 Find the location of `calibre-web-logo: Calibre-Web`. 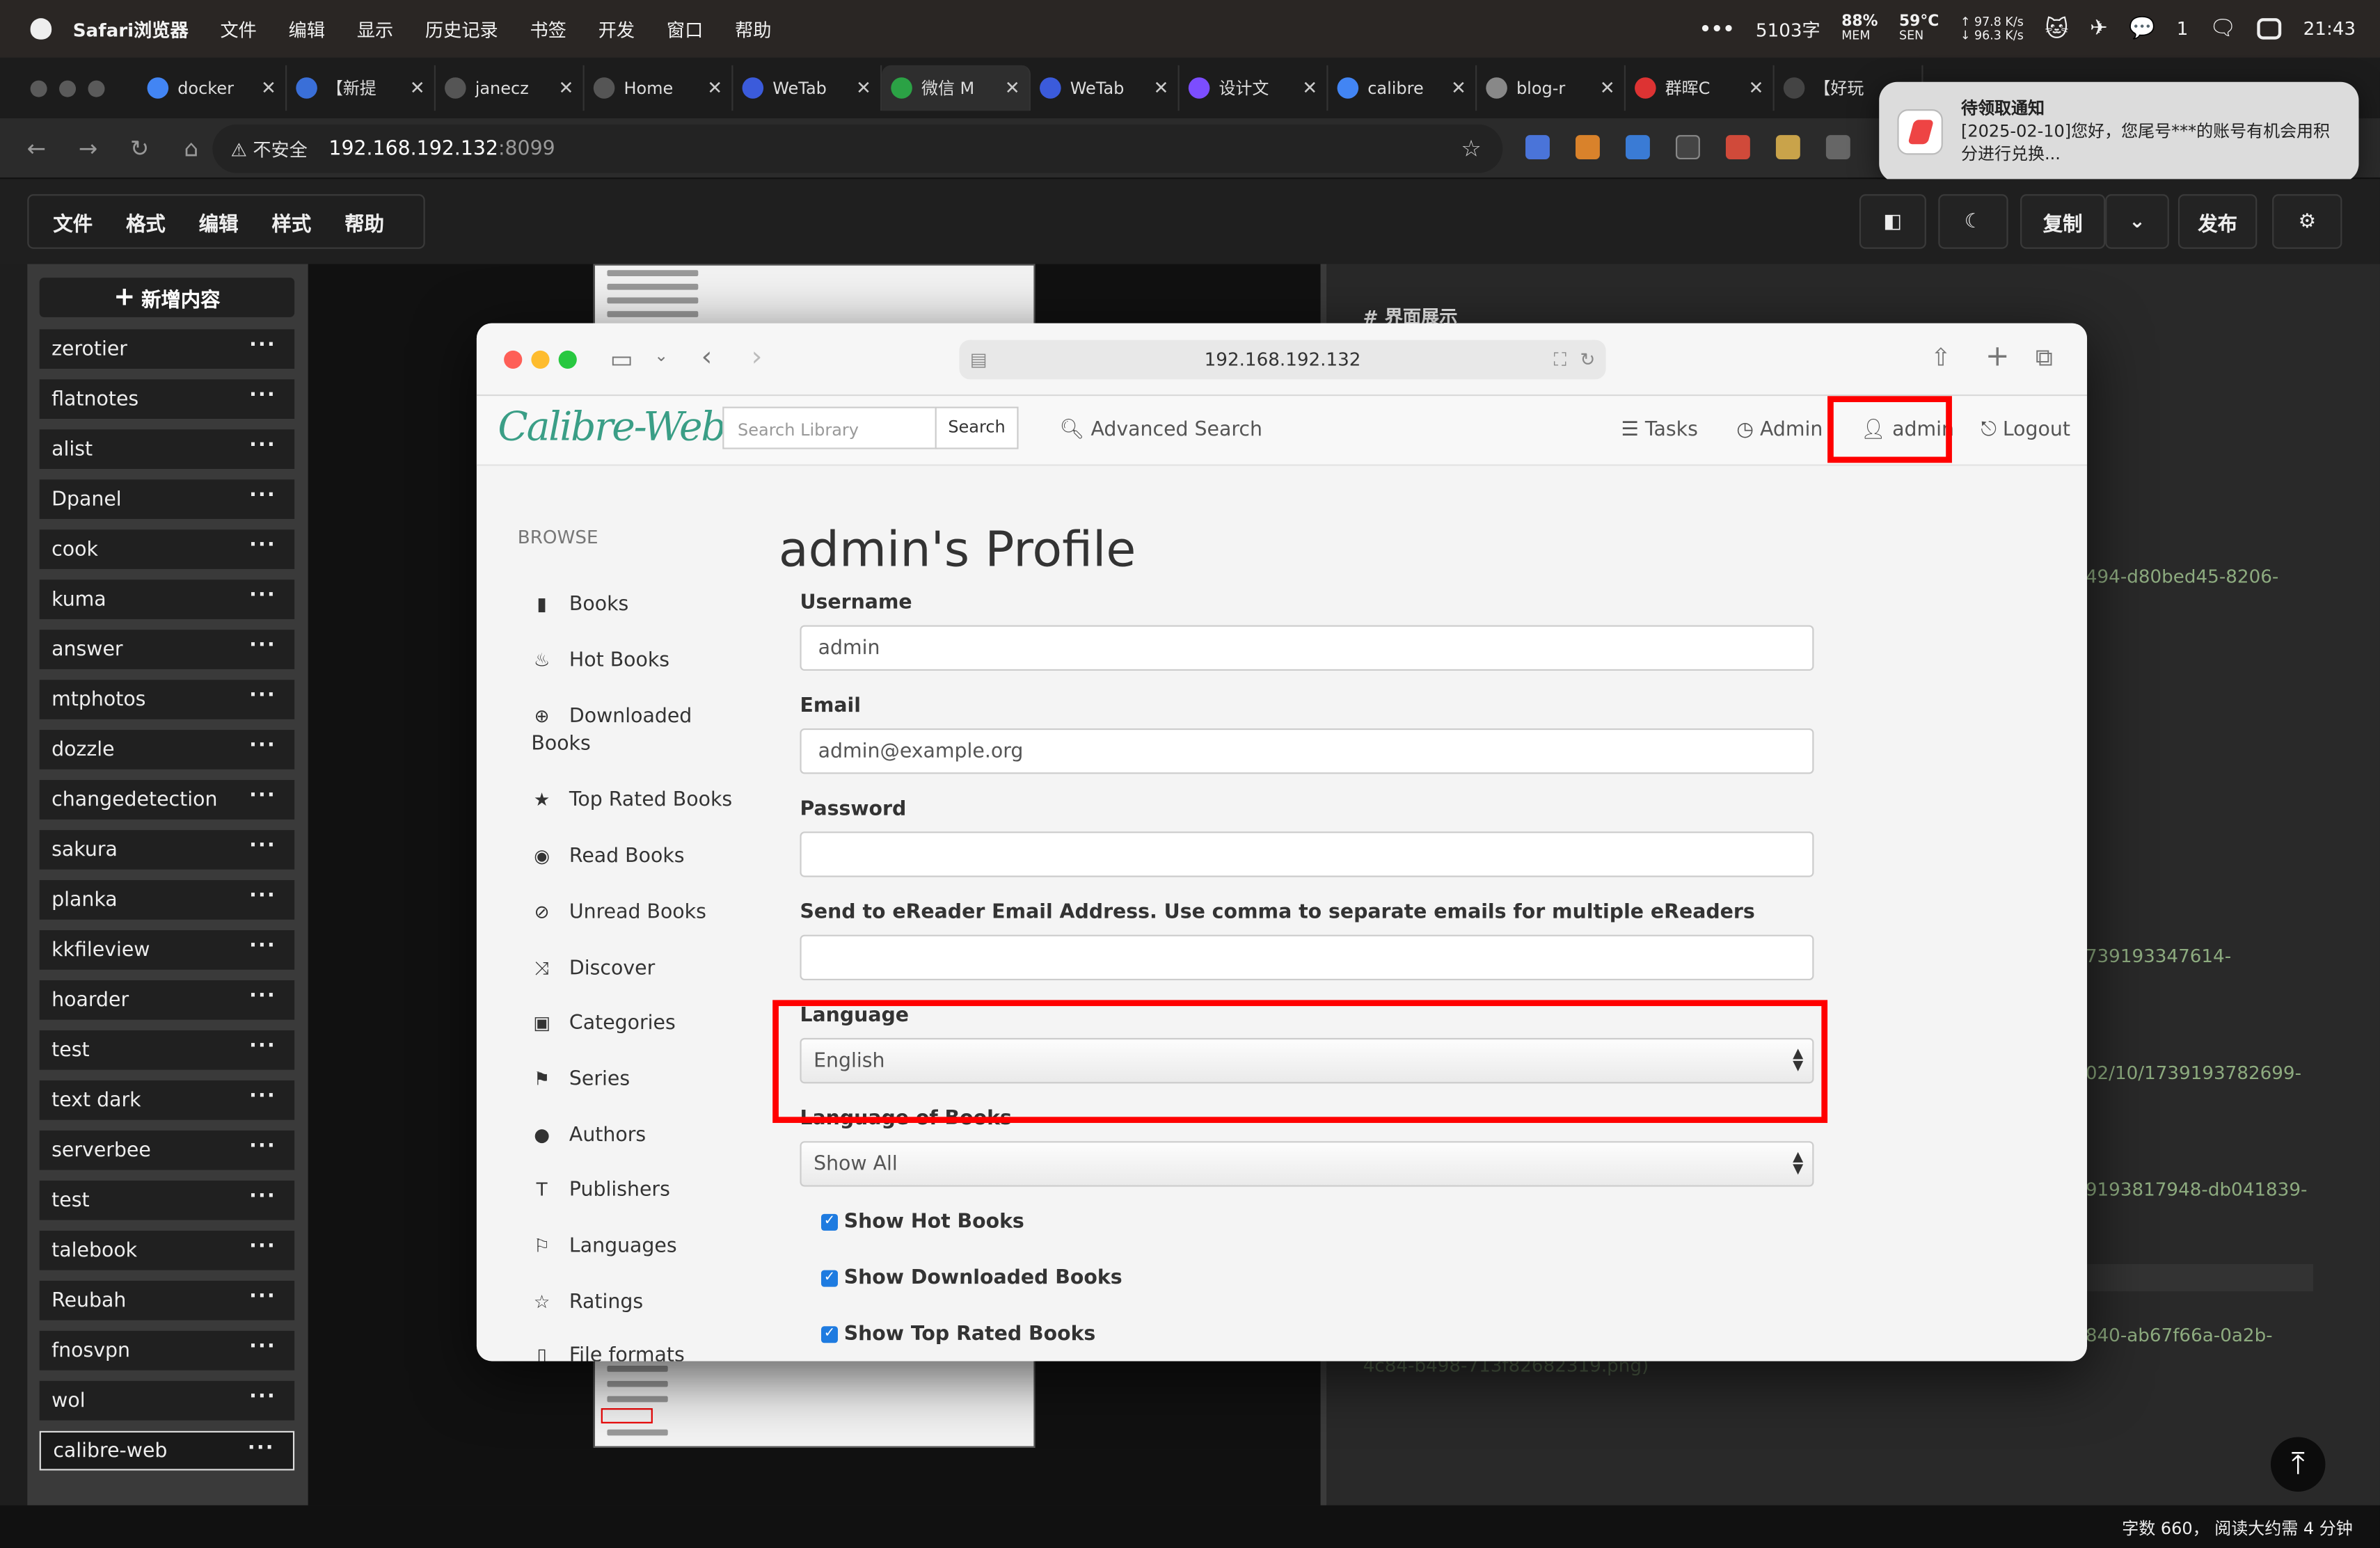

calibre-web-logo: Calibre-Web is located at coordinates (612, 428).